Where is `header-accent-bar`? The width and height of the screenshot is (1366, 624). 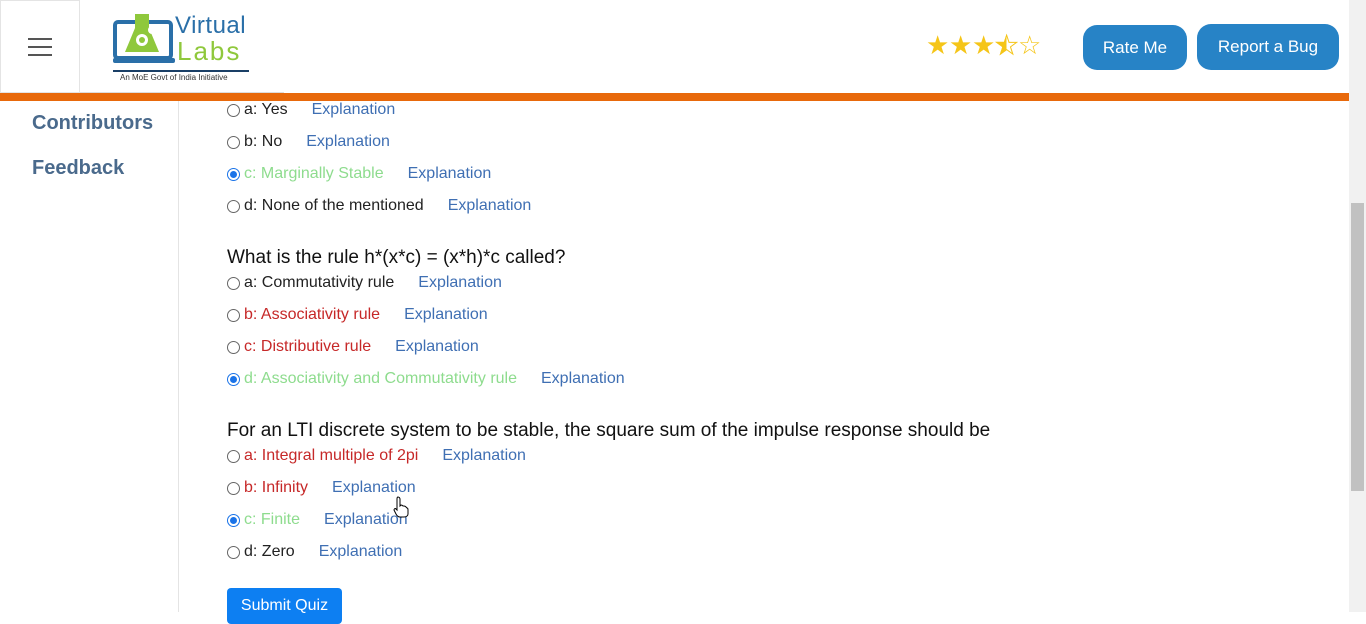
header-accent-bar is located at coordinates (674, 97).